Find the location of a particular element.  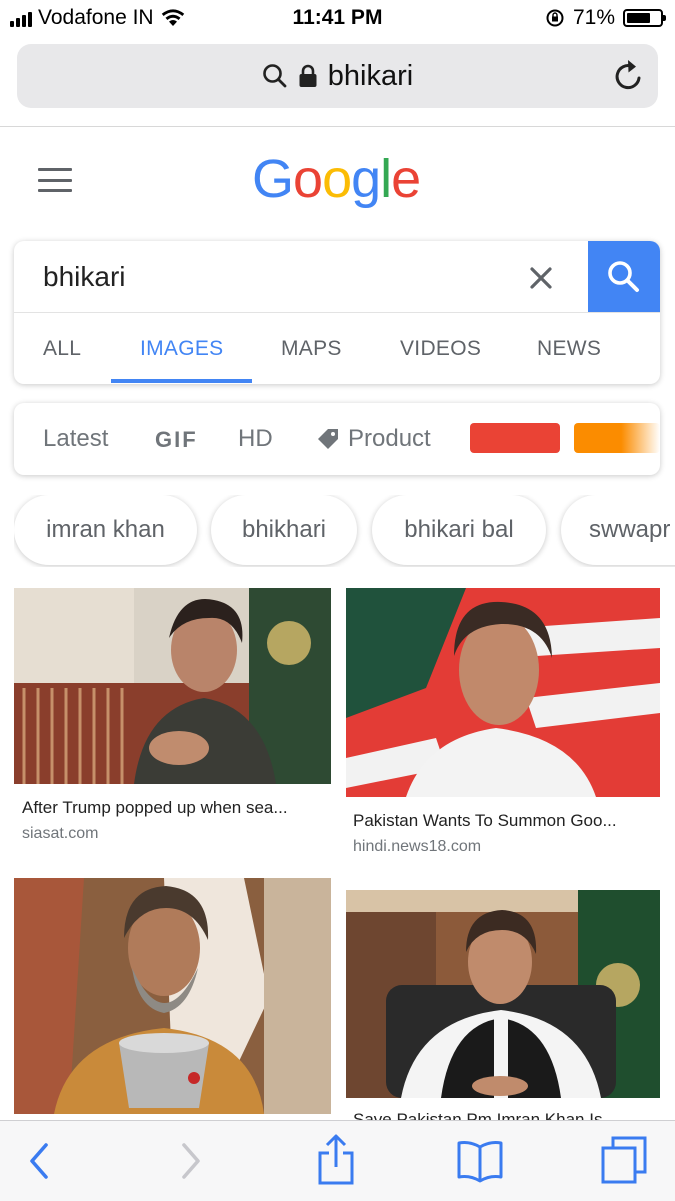

back-icon is located at coordinates (39, 1161).